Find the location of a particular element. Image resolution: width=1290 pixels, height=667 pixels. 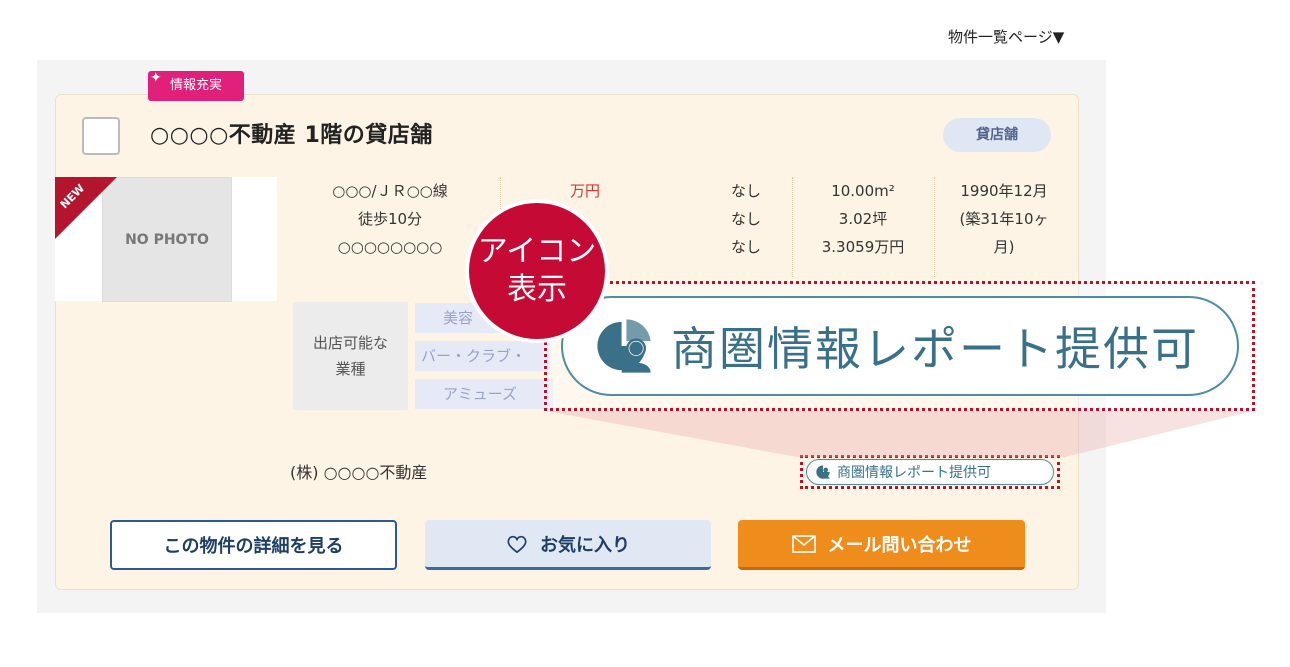

report-label-large: 商圏情報レポート提供可 is located at coordinates (935, 349).